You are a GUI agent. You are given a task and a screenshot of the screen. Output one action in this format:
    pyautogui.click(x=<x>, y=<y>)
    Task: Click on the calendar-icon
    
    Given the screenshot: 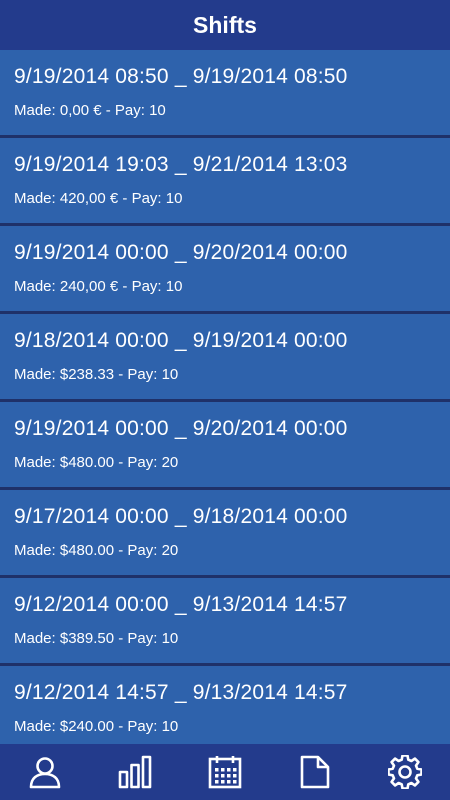 What is the action you would take?
    pyautogui.click(x=225, y=772)
    